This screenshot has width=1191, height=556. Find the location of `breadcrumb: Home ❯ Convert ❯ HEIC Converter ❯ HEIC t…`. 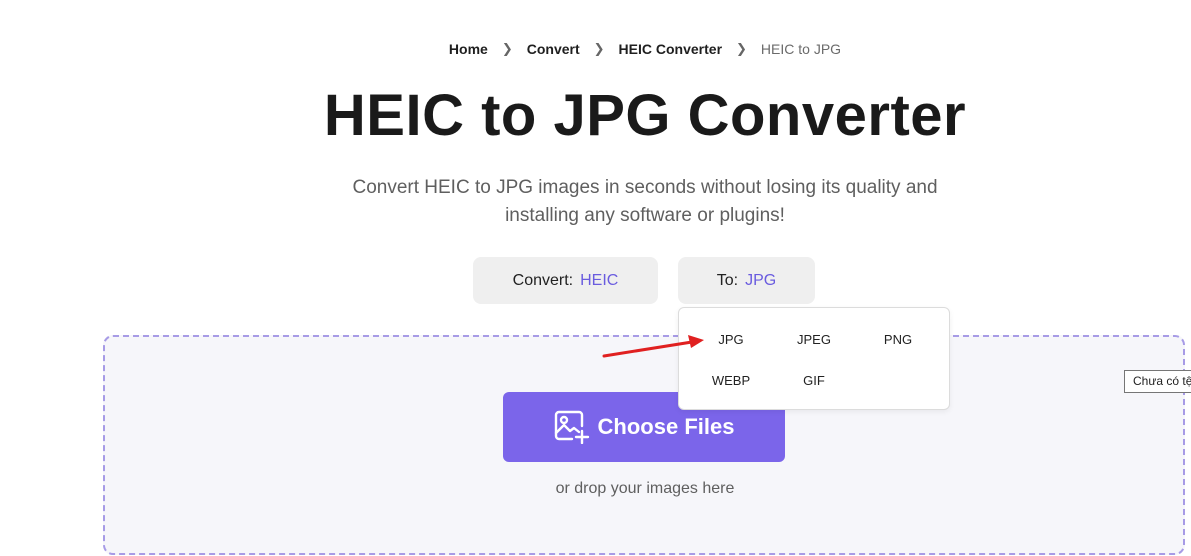

breadcrumb: Home ❯ Convert ❯ HEIC Converter ❯ HEIC t… is located at coordinates (595, 49).